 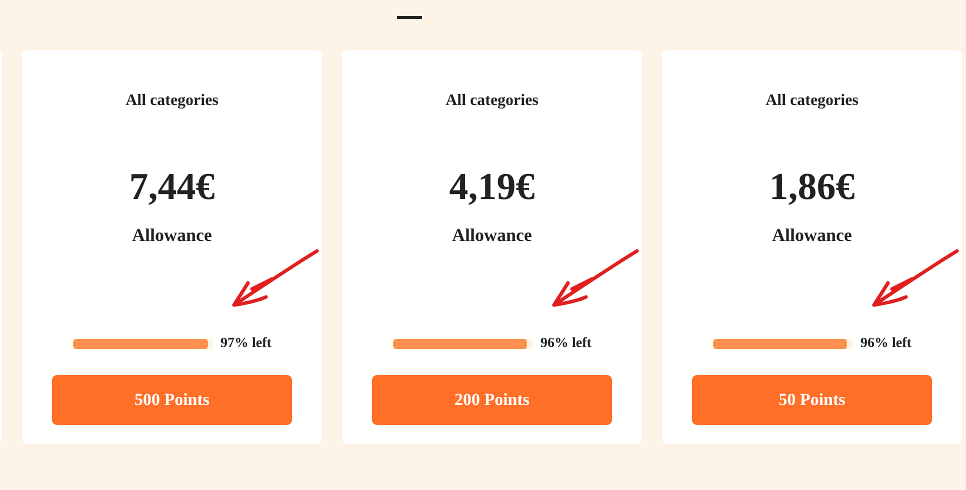 I want to click on amount-value: 1,86€, so click(x=812, y=187).